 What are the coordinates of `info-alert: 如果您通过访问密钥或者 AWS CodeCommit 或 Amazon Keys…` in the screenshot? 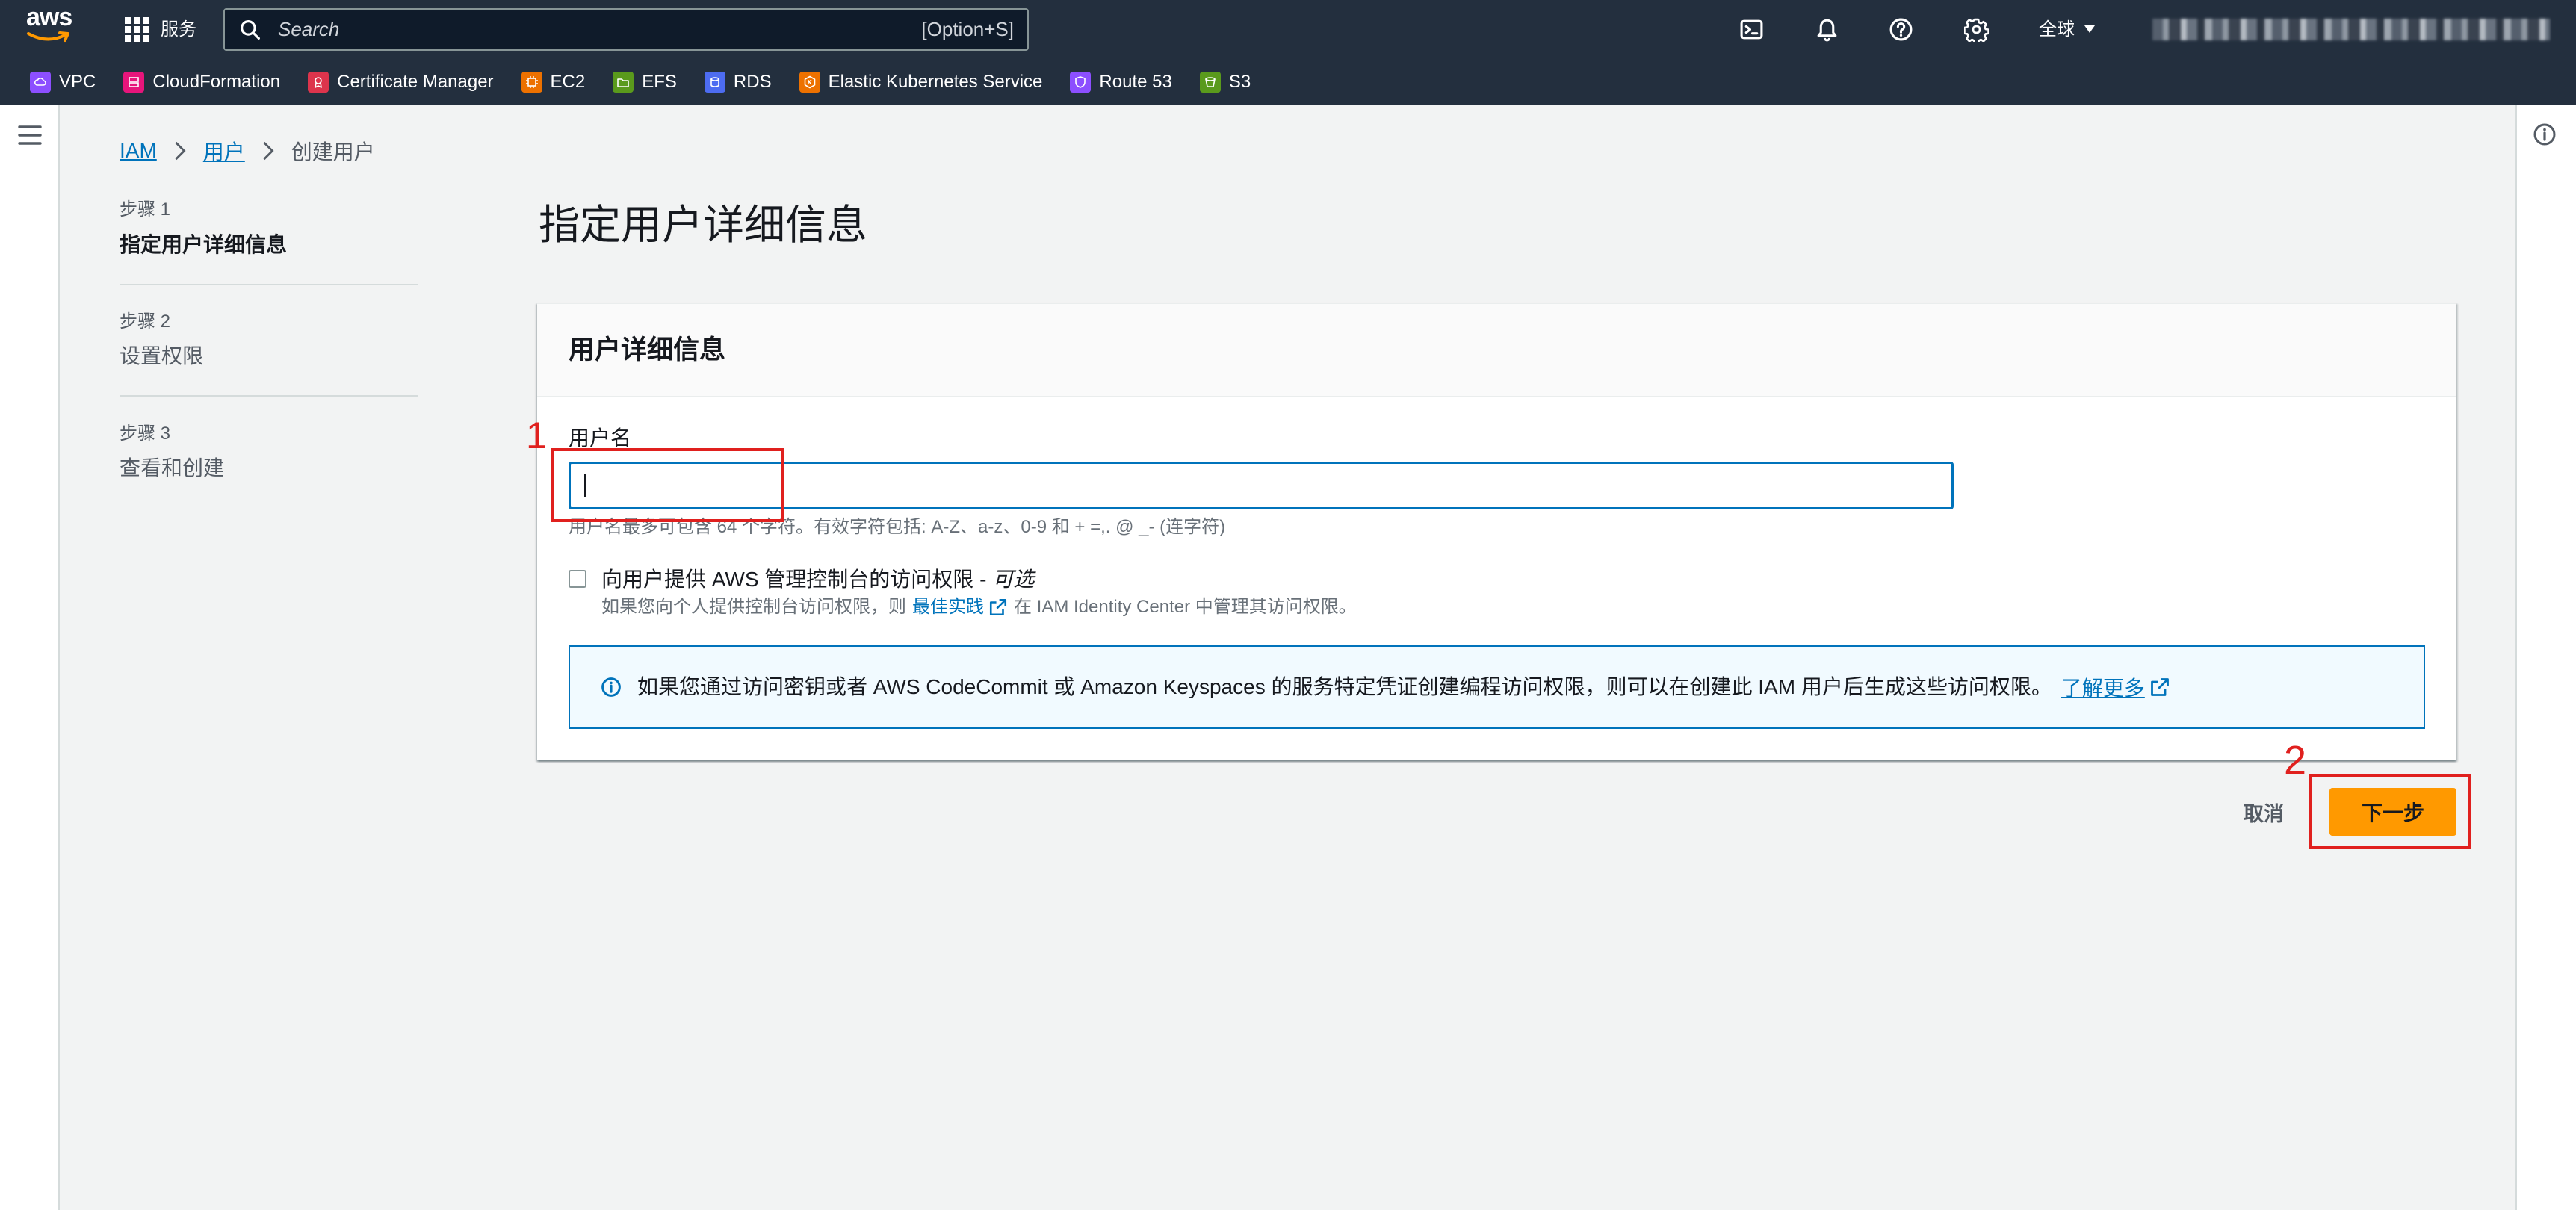 It's located at (1497, 687).